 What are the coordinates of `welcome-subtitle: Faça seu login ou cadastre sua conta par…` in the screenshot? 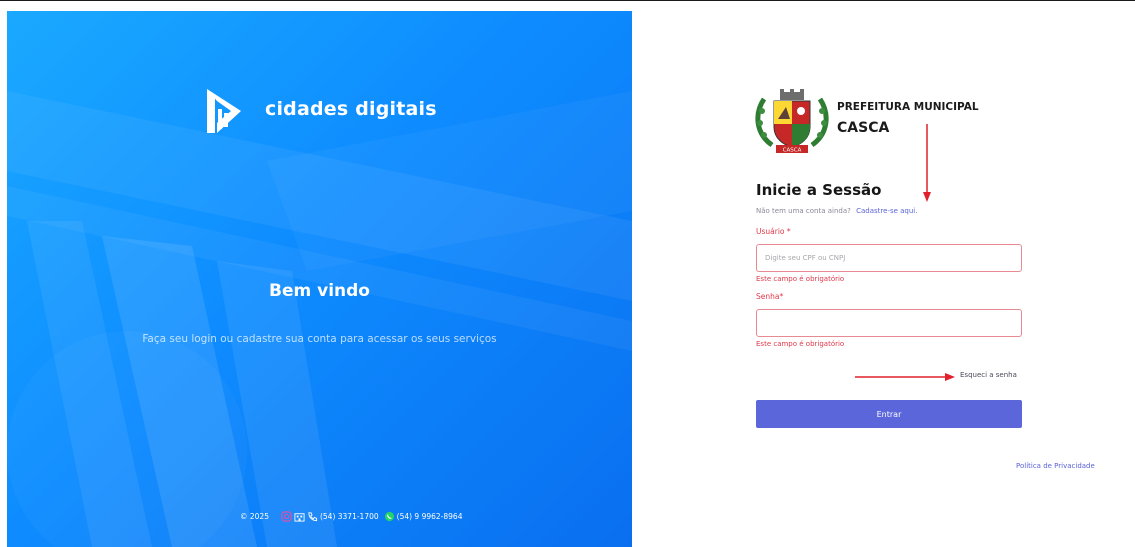 It's located at (319, 339).